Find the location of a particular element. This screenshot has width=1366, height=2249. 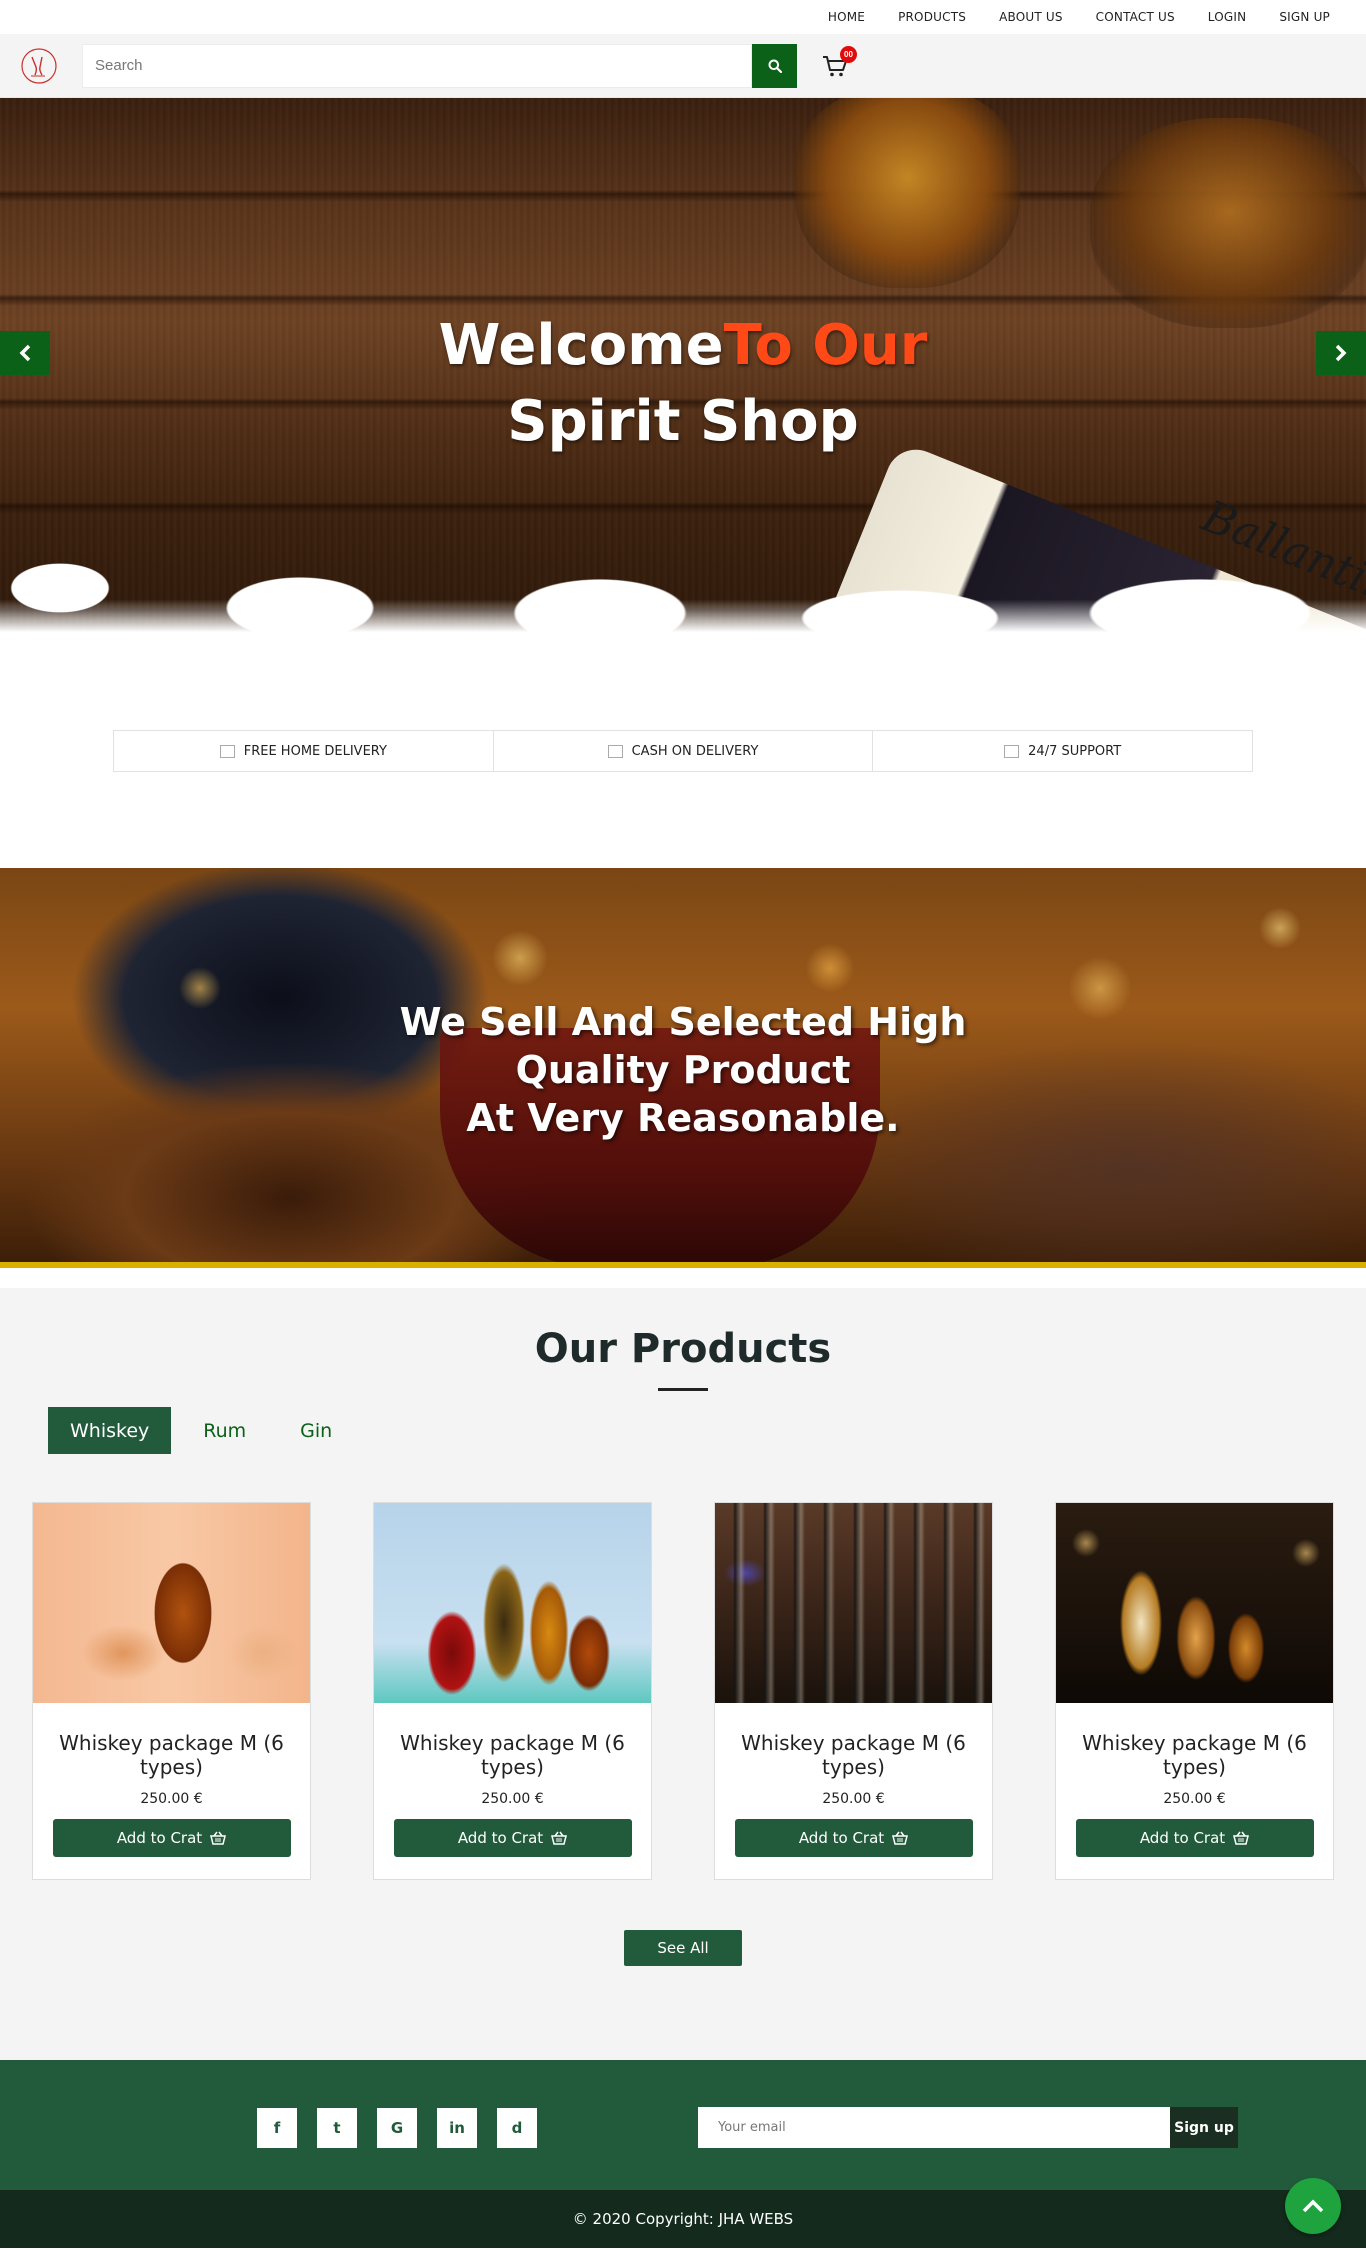

feature-label: CASH ON DELIVERY is located at coordinates (695, 751).